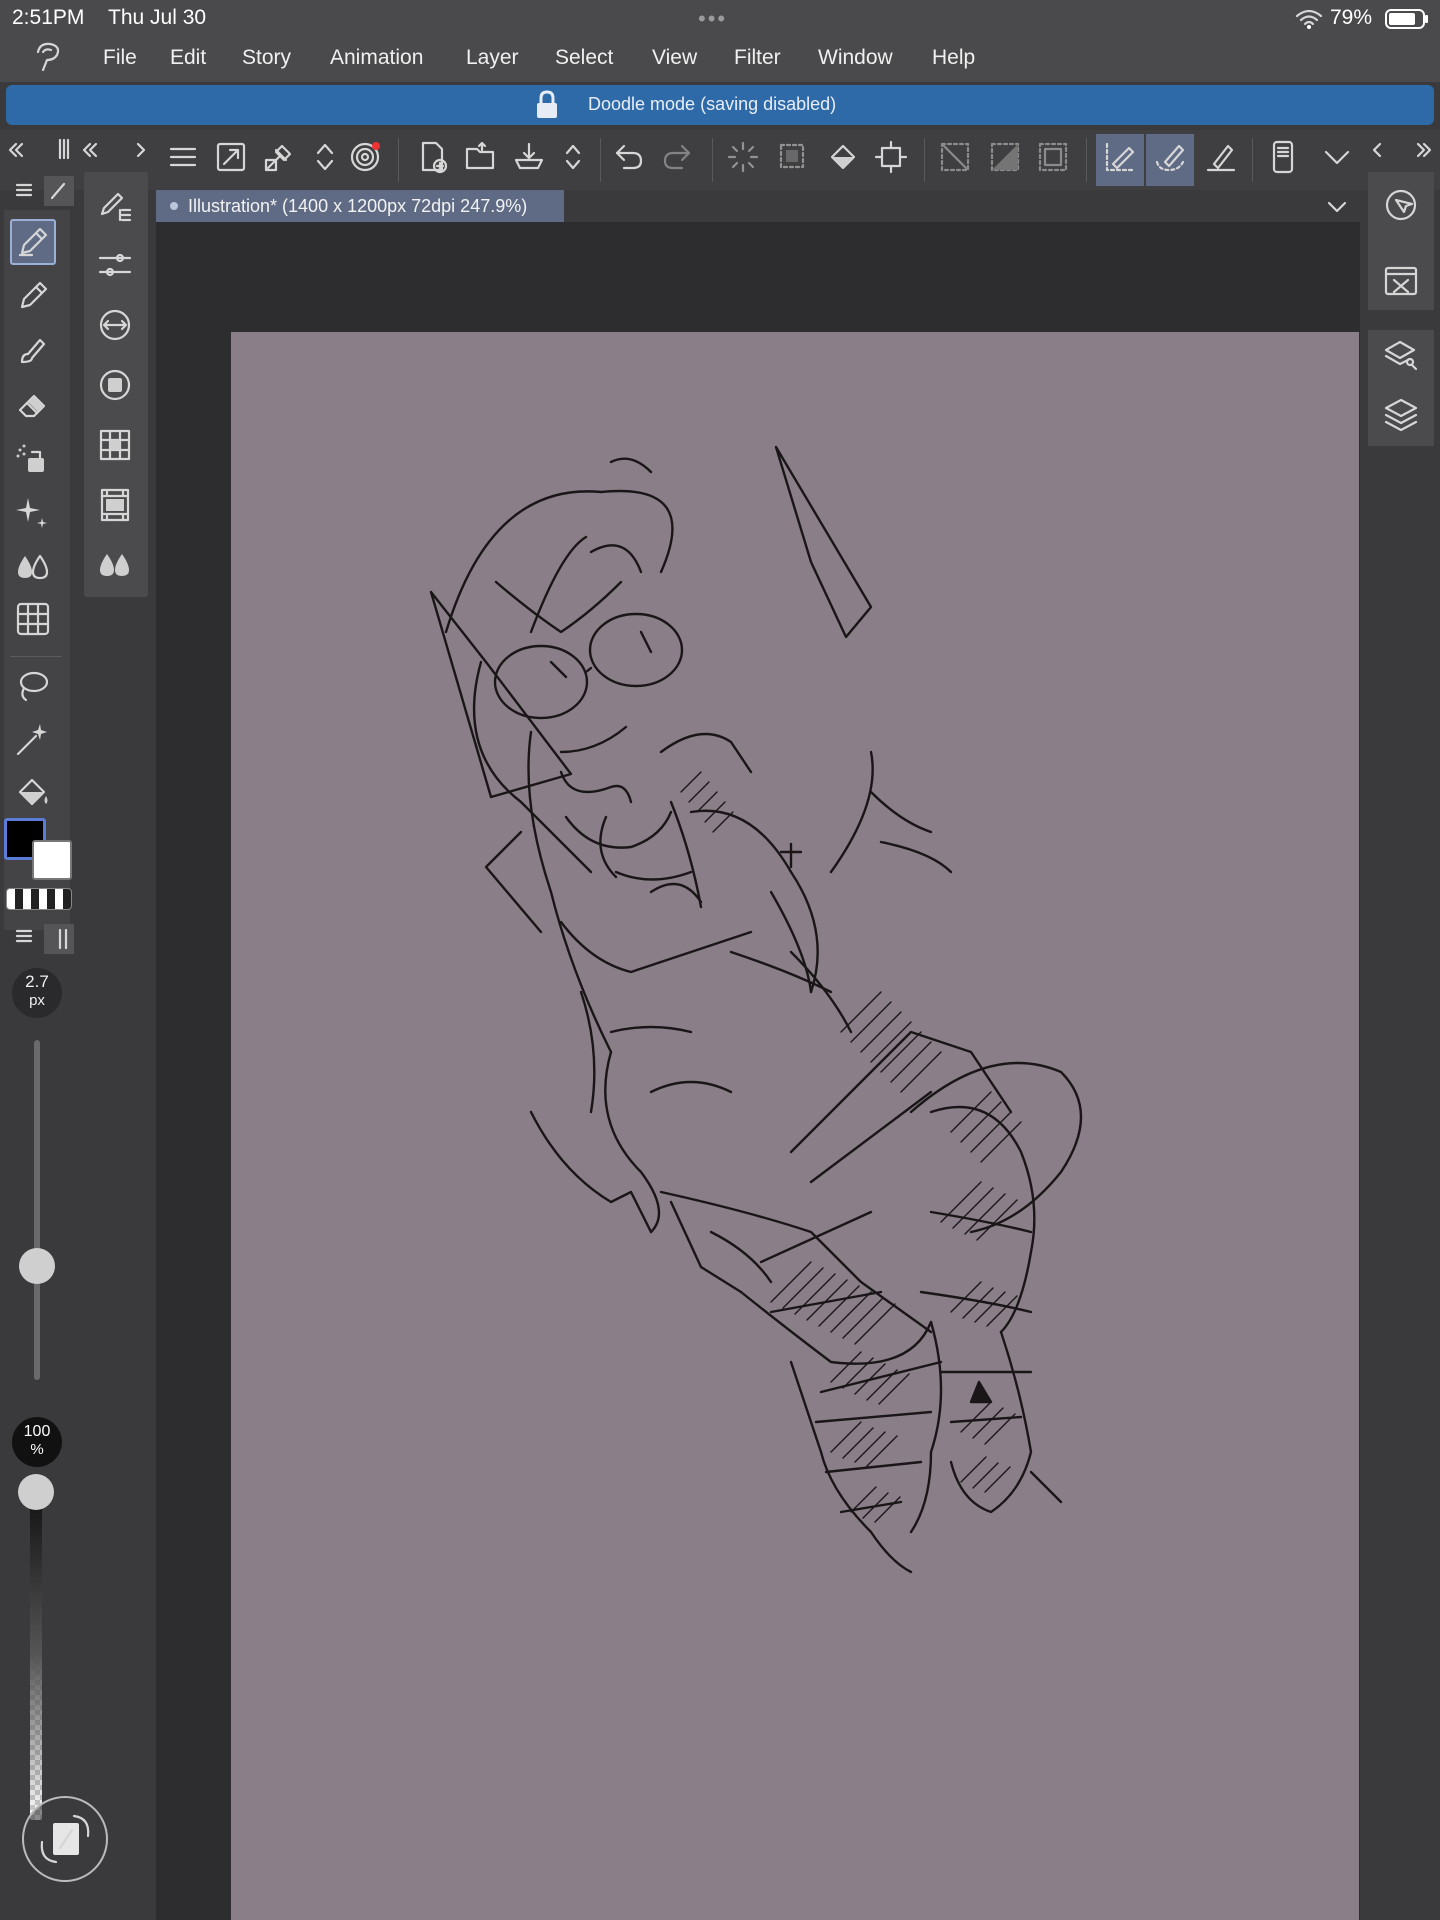 The image size is (1440, 1920). Describe the element at coordinates (743, 157) in the screenshot. I see `loading-spinner-icon` at that location.